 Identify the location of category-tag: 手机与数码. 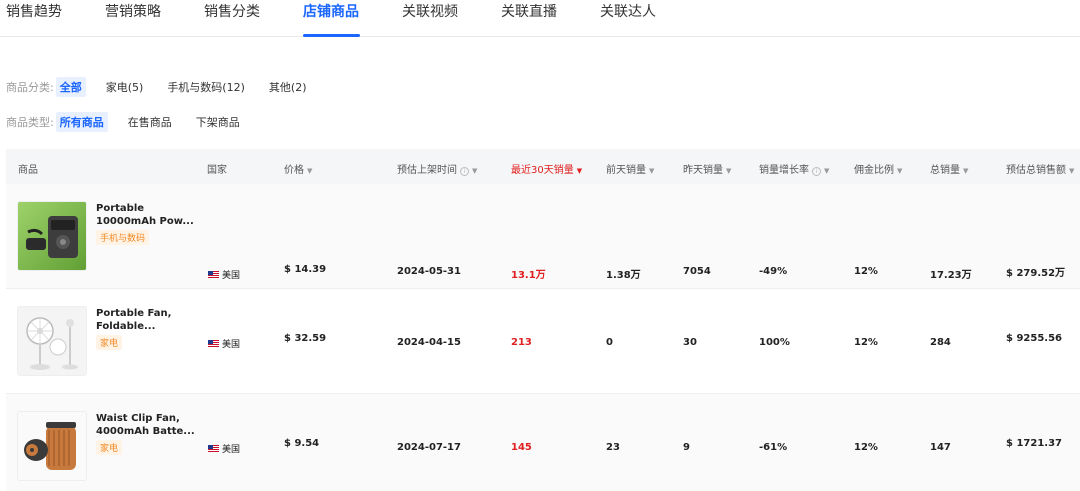
(123, 237).